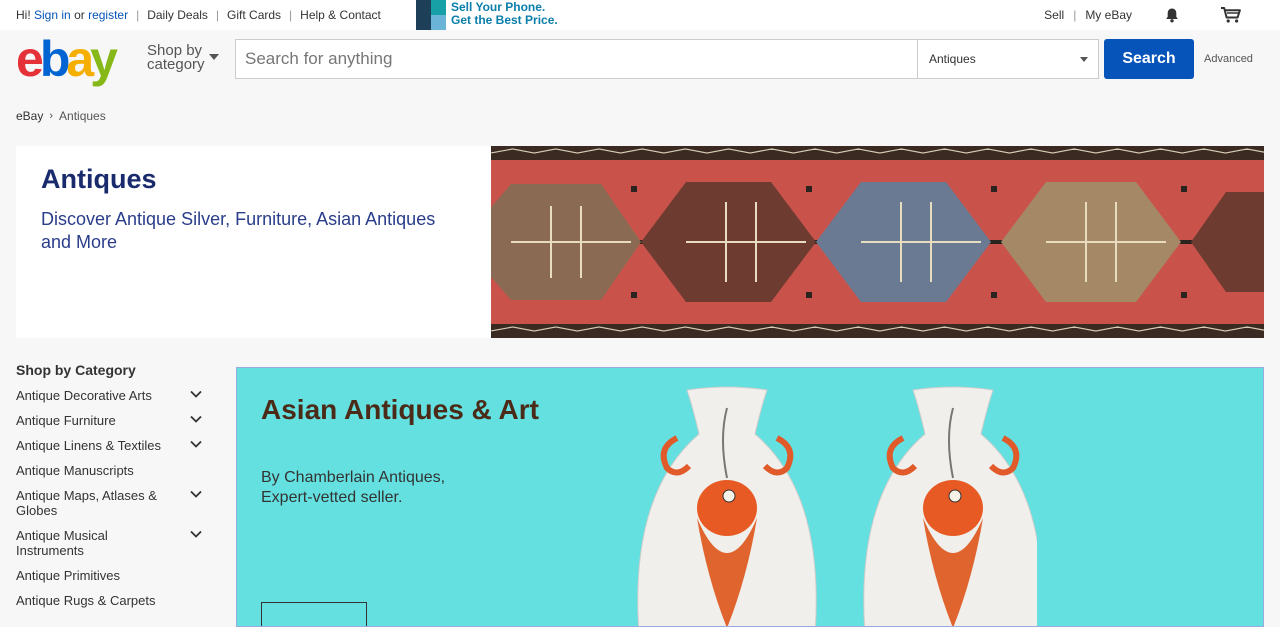 The width and height of the screenshot is (1280, 627). What do you see at coordinates (952, 59) in the screenshot?
I see `category-select-value: Antiques` at bounding box center [952, 59].